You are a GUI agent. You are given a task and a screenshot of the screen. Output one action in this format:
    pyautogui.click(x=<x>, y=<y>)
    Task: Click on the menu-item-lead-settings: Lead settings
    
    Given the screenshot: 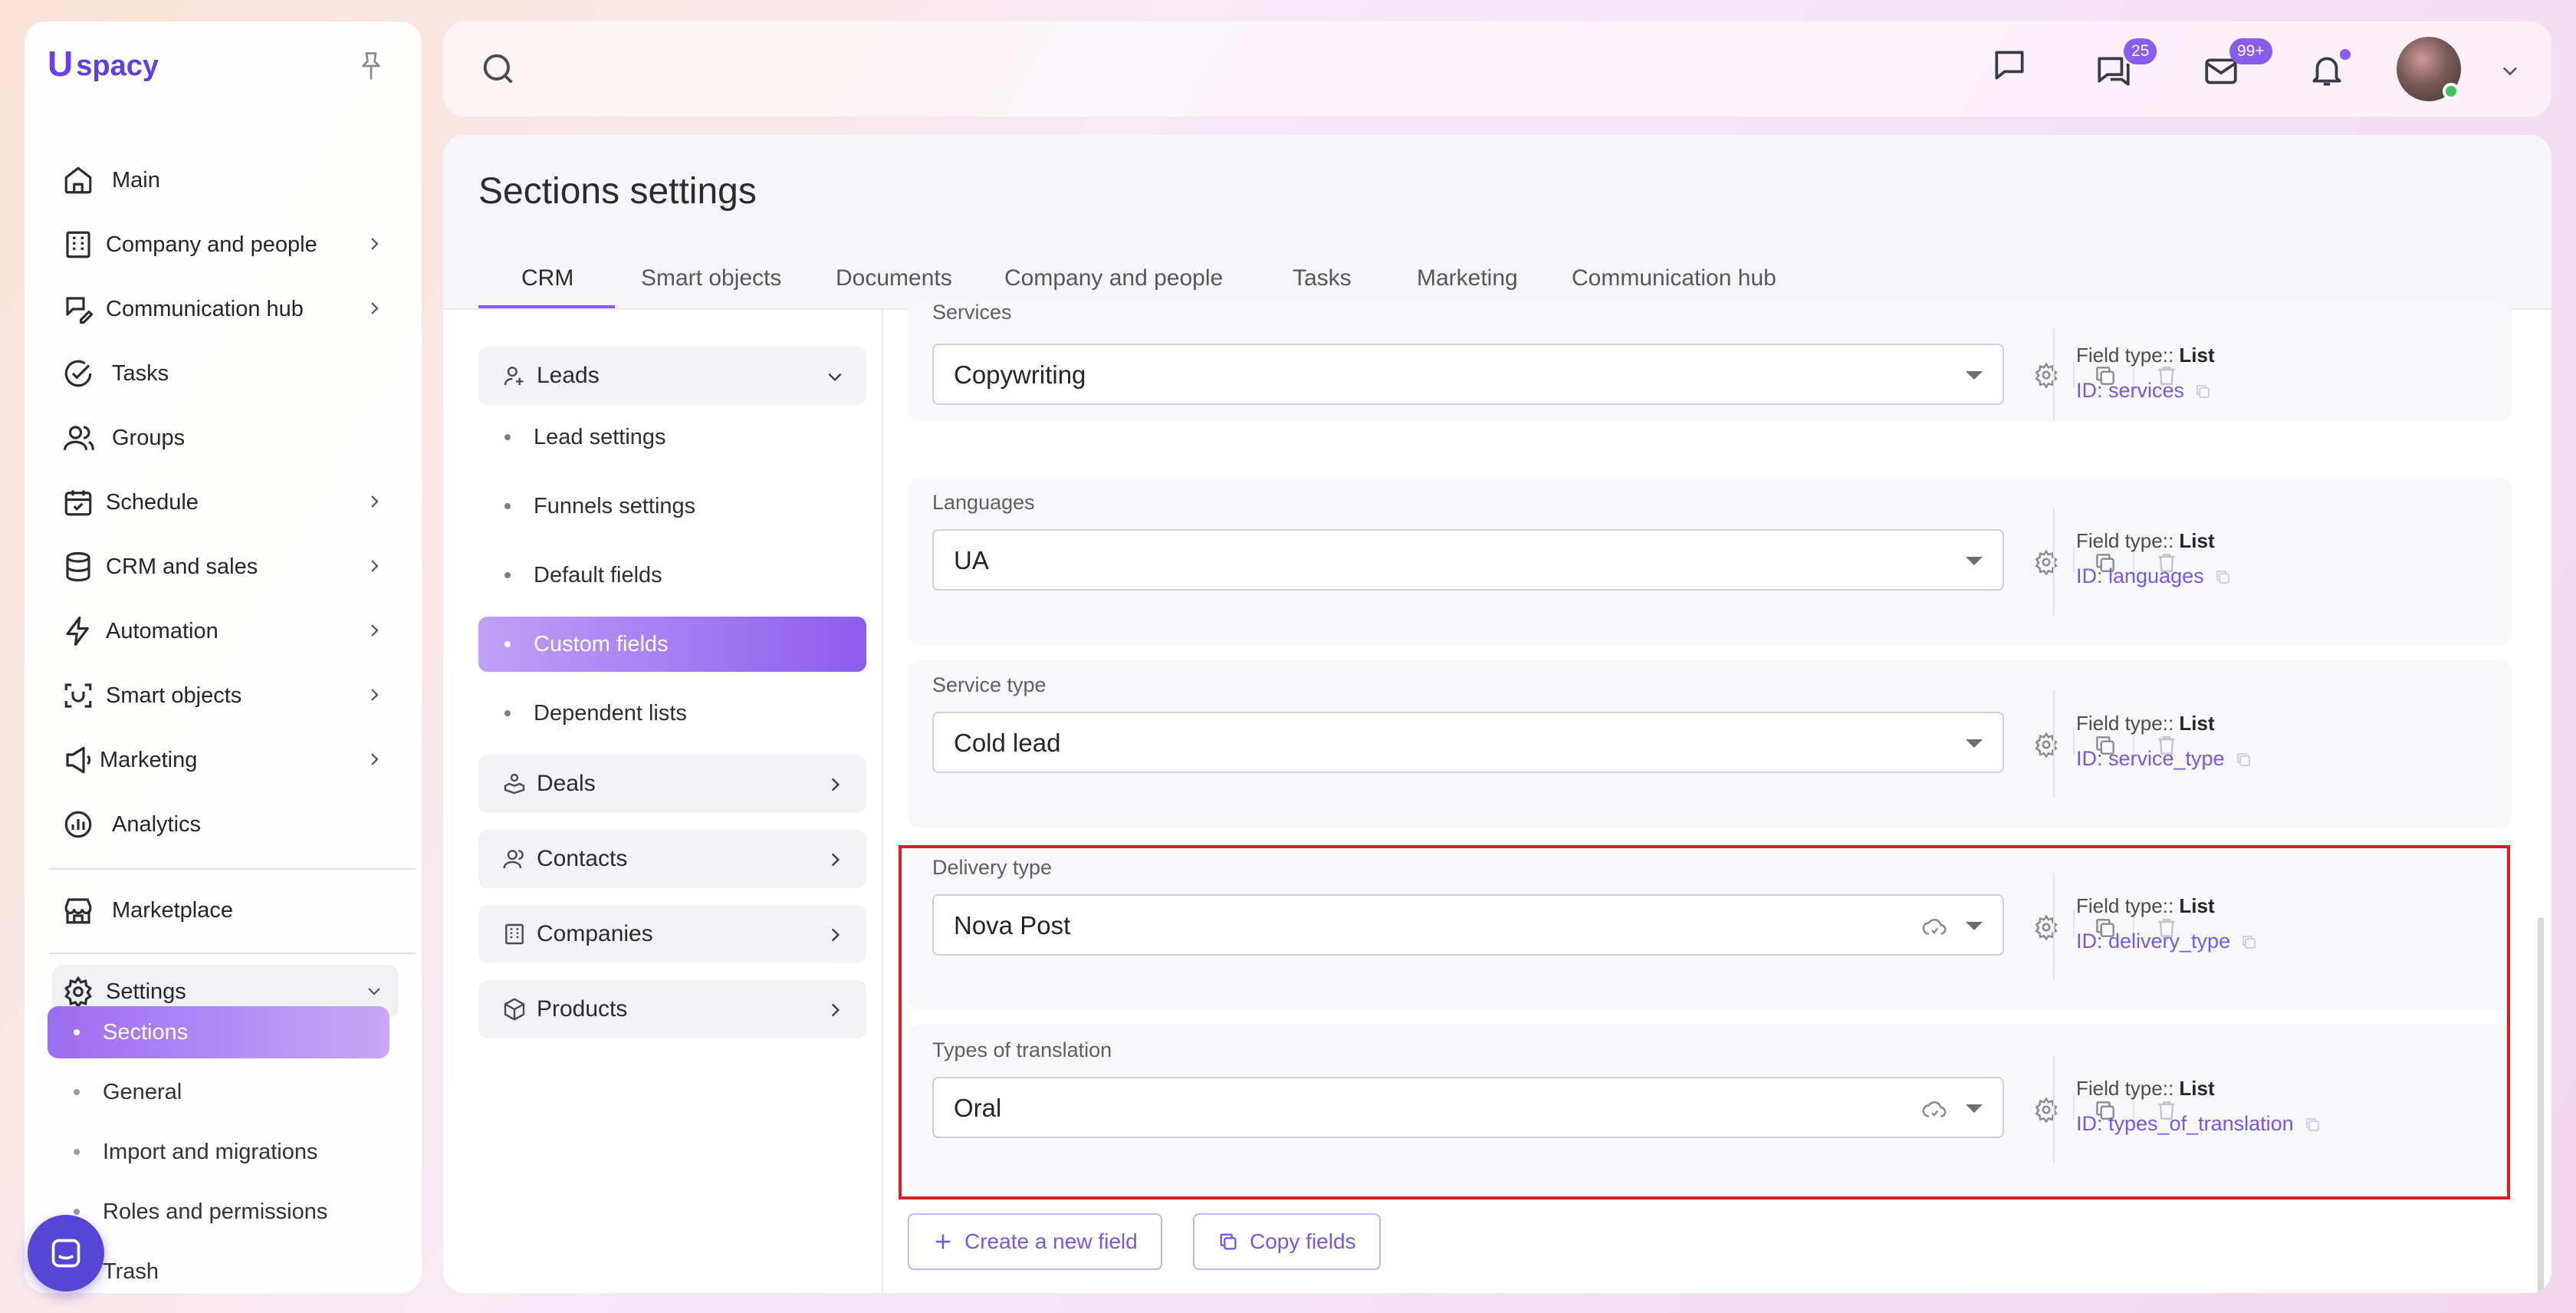 What is the action you would take?
    pyautogui.click(x=672, y=437)
    